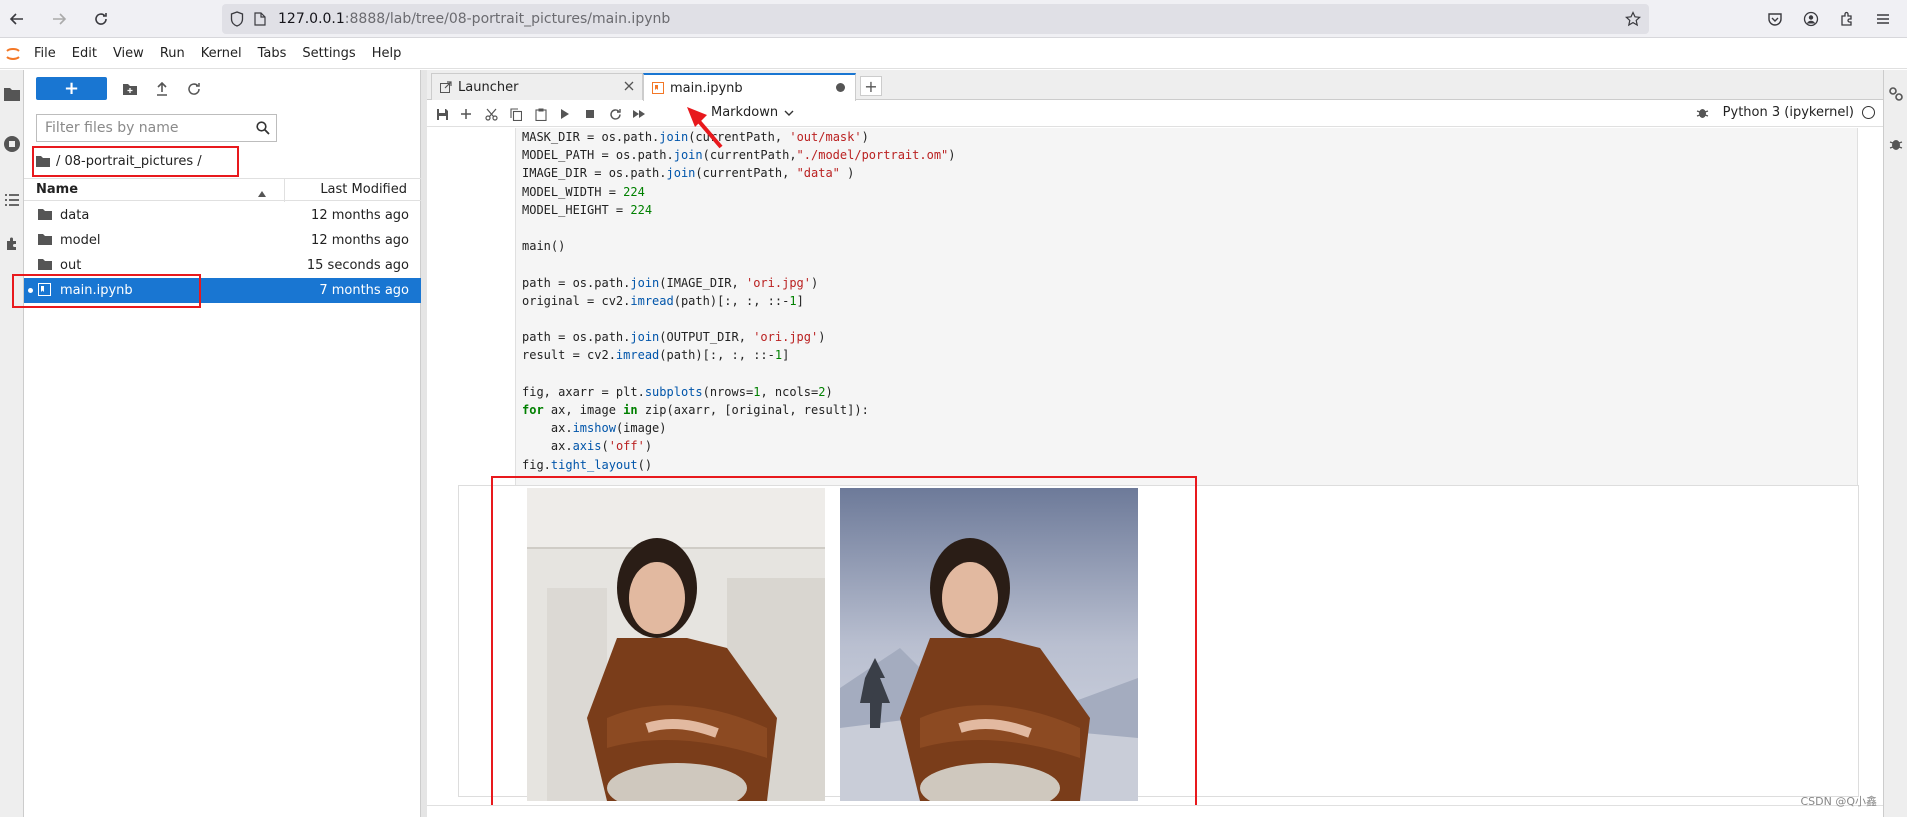  I want to click on menu-view: View, so click(128, 53).